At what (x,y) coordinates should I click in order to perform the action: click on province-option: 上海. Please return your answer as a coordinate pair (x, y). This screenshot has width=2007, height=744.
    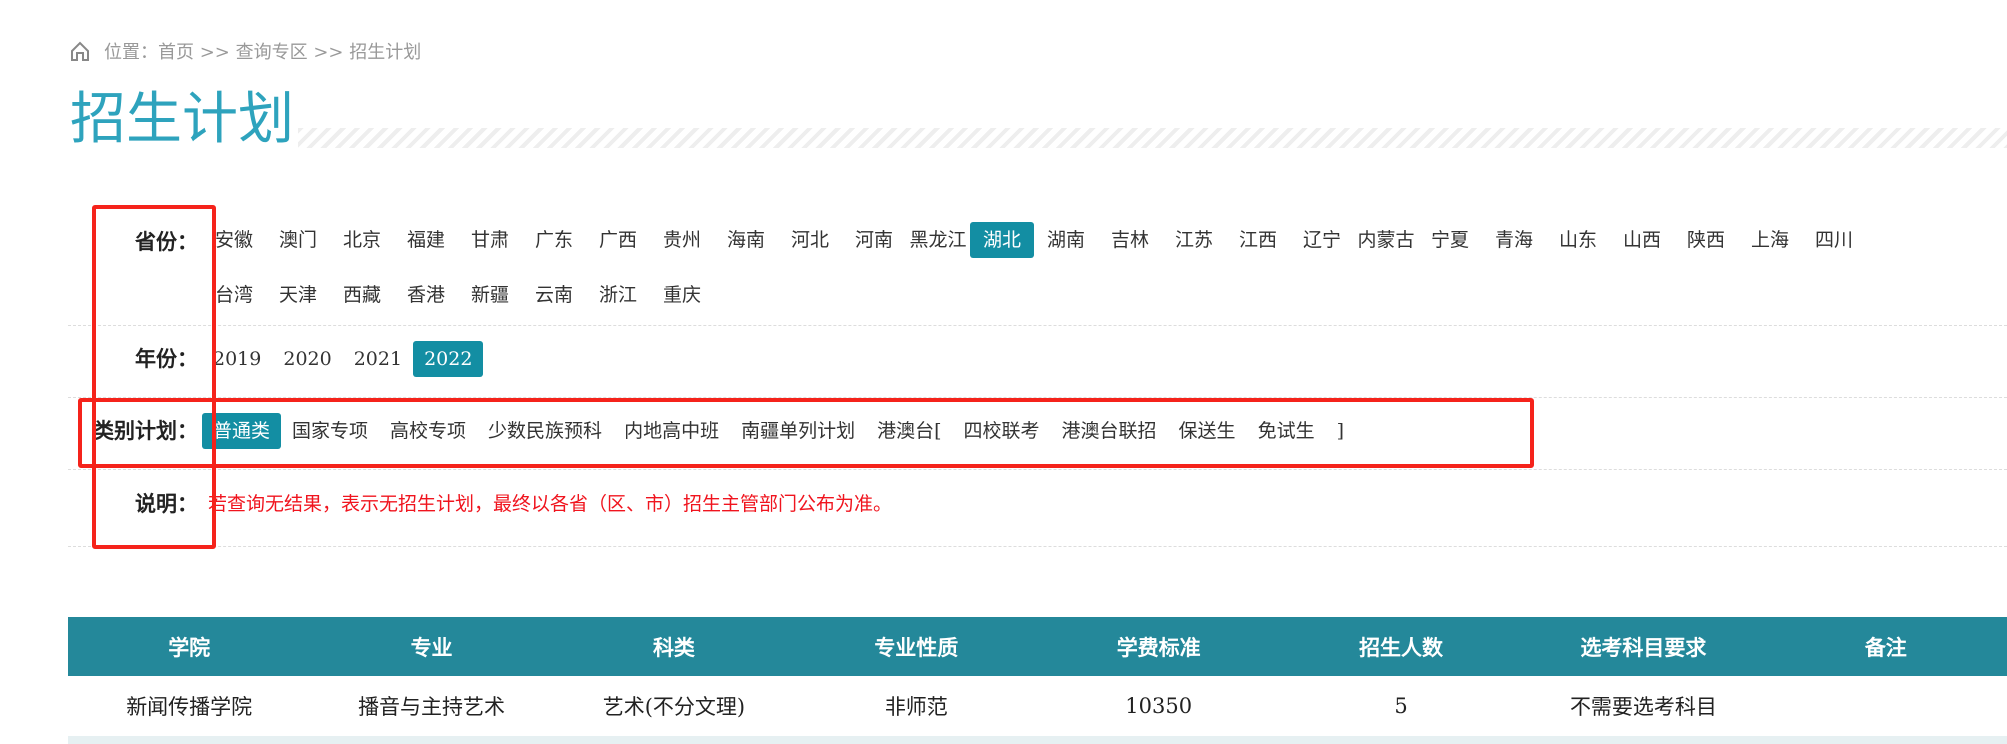
    Looking at the image, I should click on (1770, 240).